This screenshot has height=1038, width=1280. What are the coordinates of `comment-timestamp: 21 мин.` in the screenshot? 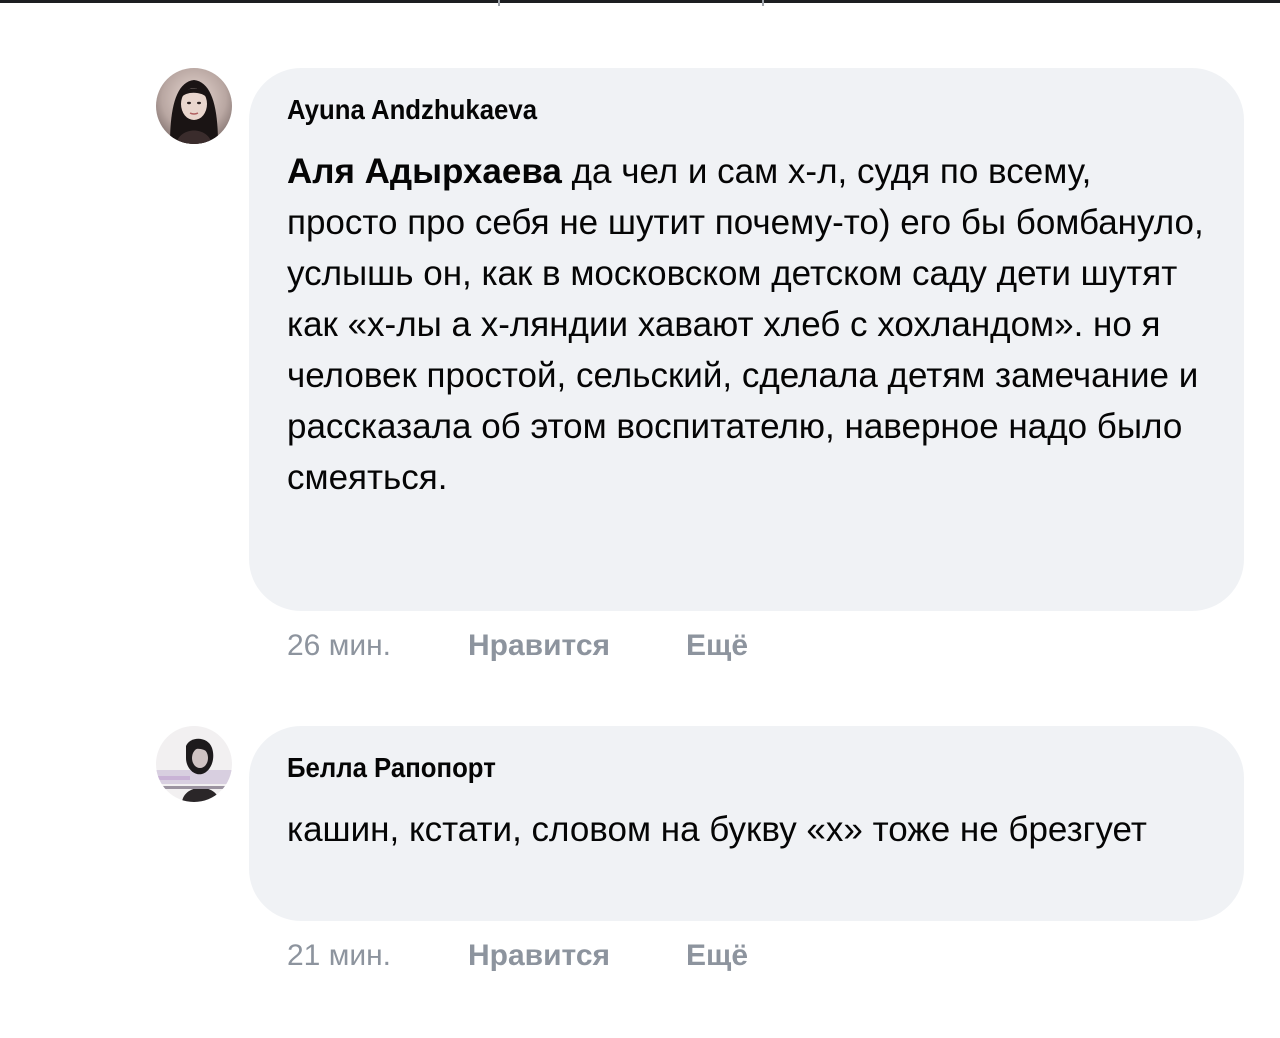 It's located at (339, 955).